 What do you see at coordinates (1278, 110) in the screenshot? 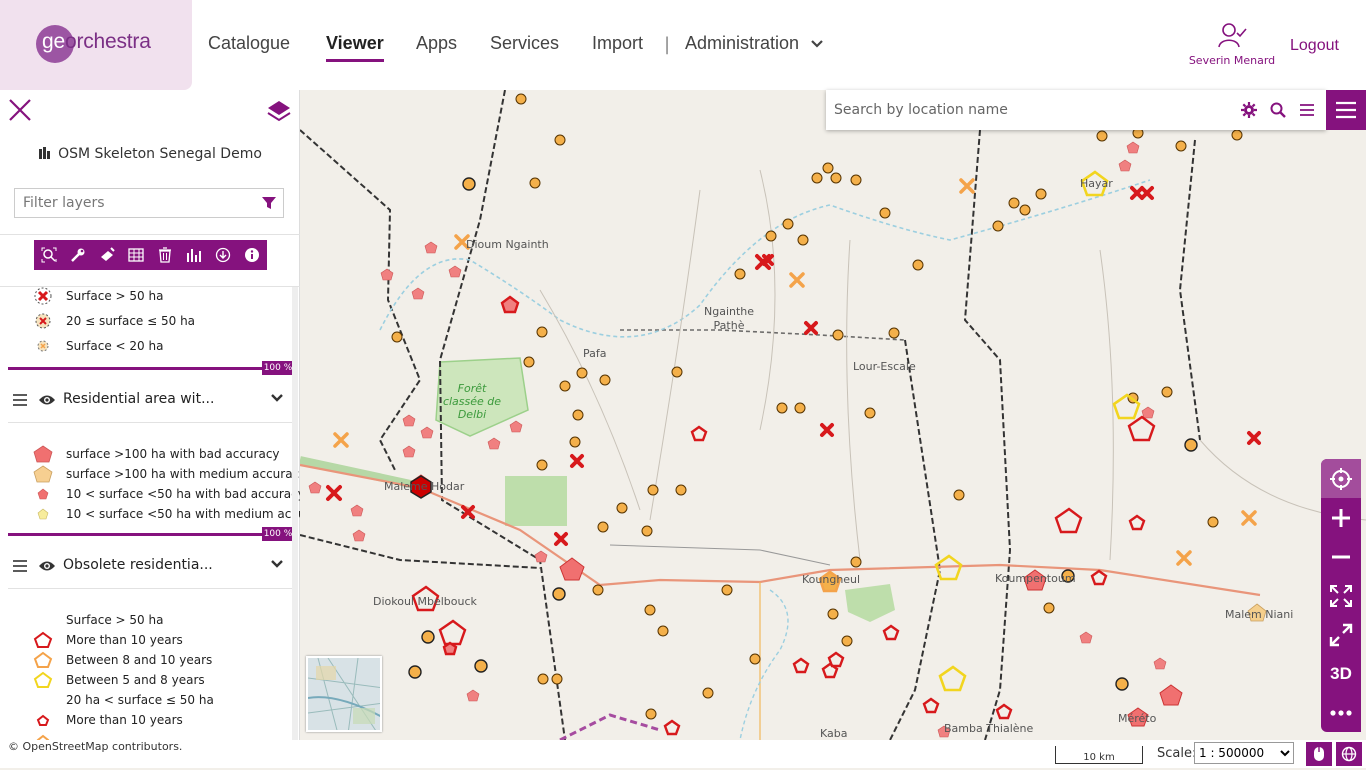
I see `search-icon` at bounding box center [1278, 110].